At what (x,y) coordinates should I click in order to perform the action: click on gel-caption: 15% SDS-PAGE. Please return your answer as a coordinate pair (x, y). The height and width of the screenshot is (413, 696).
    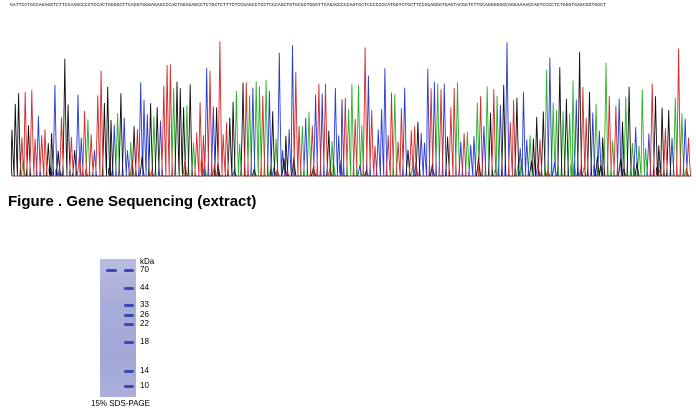
    Looking at the image, I should click on (120, 403).